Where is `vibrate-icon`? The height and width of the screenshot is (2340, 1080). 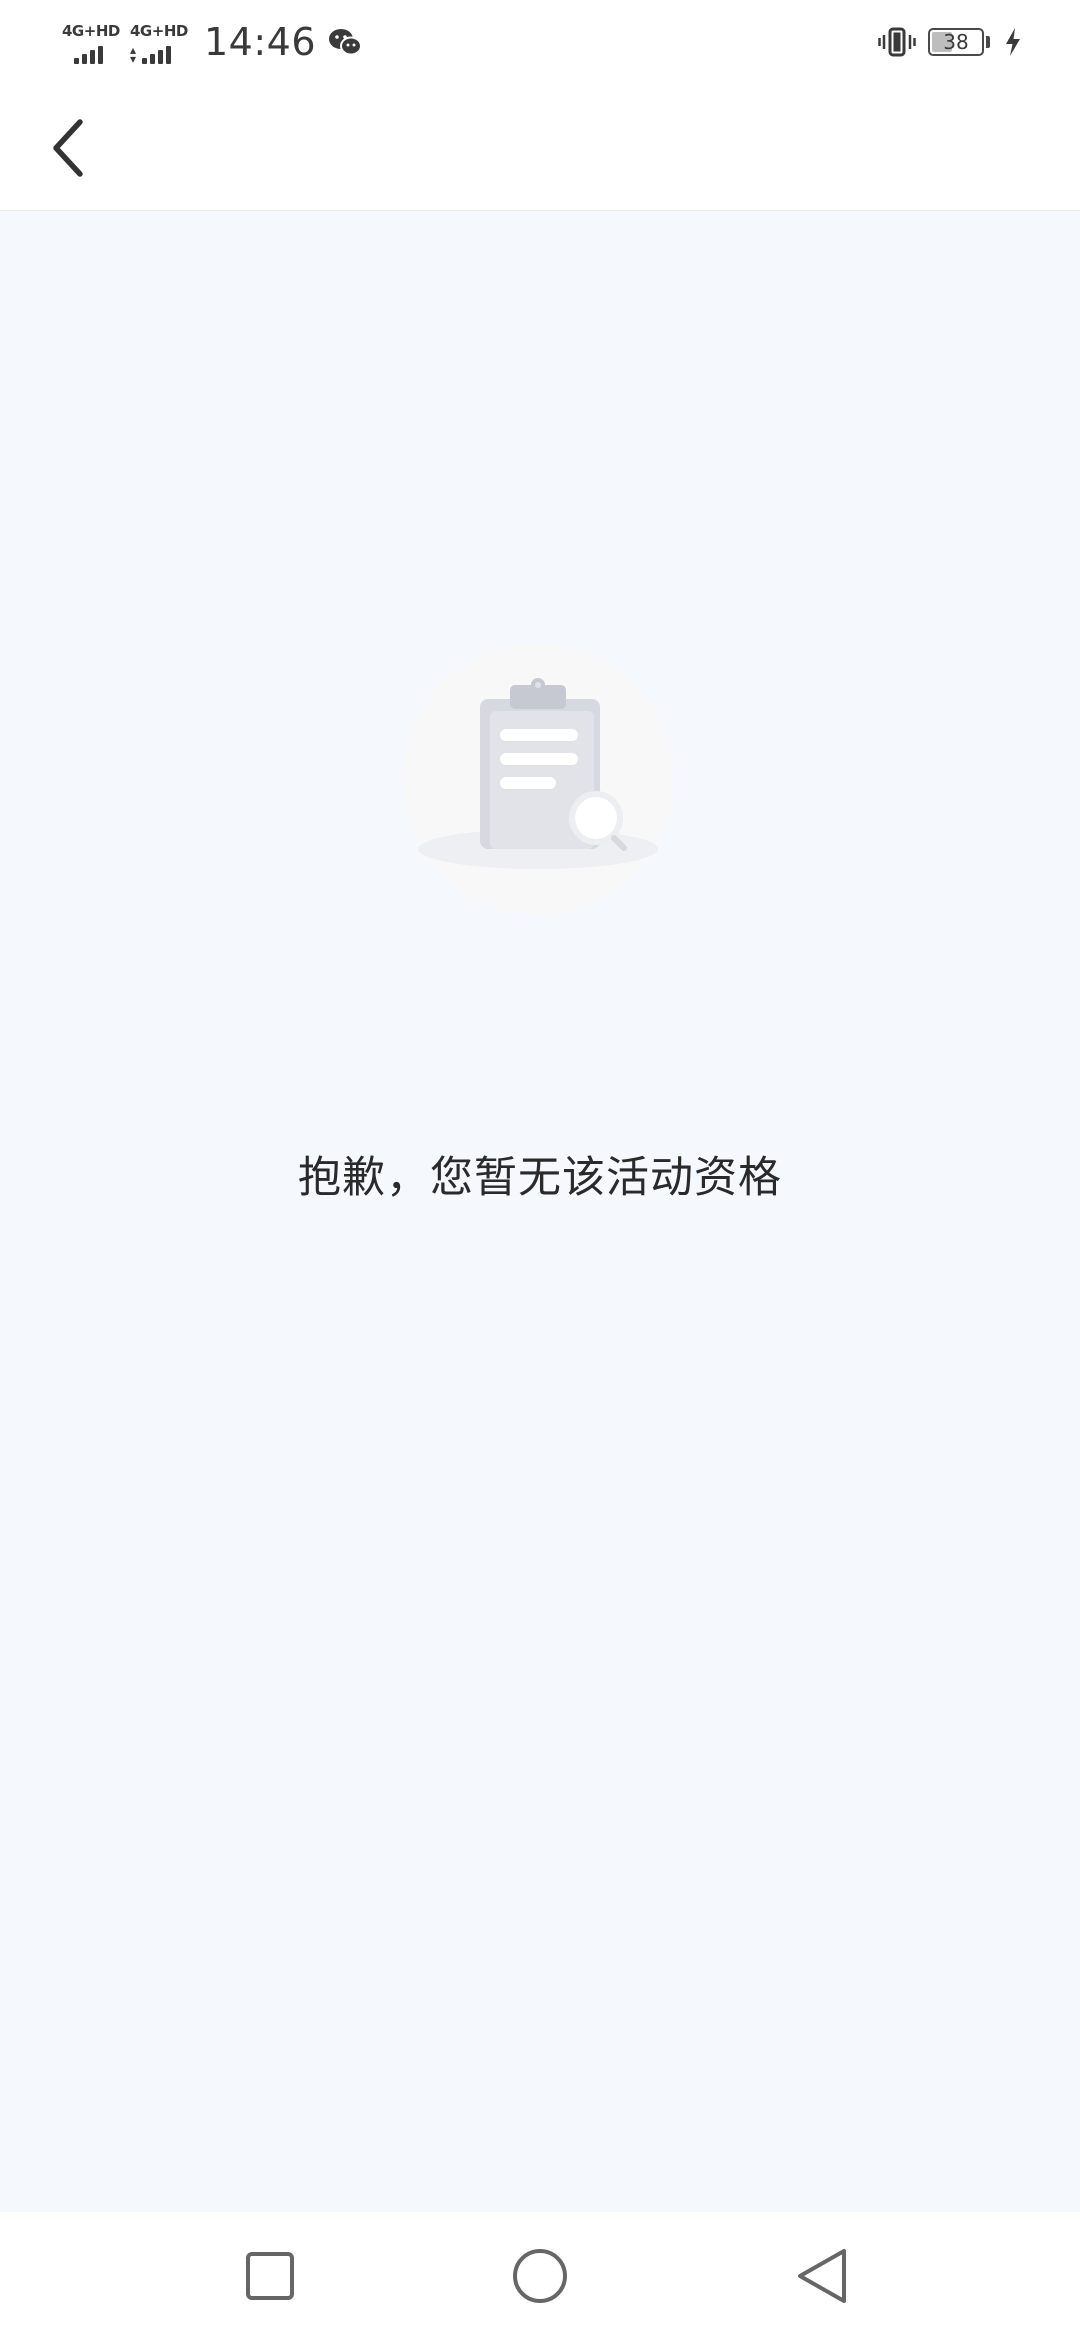
vibrate-icon is located at coordinates (897, 42).